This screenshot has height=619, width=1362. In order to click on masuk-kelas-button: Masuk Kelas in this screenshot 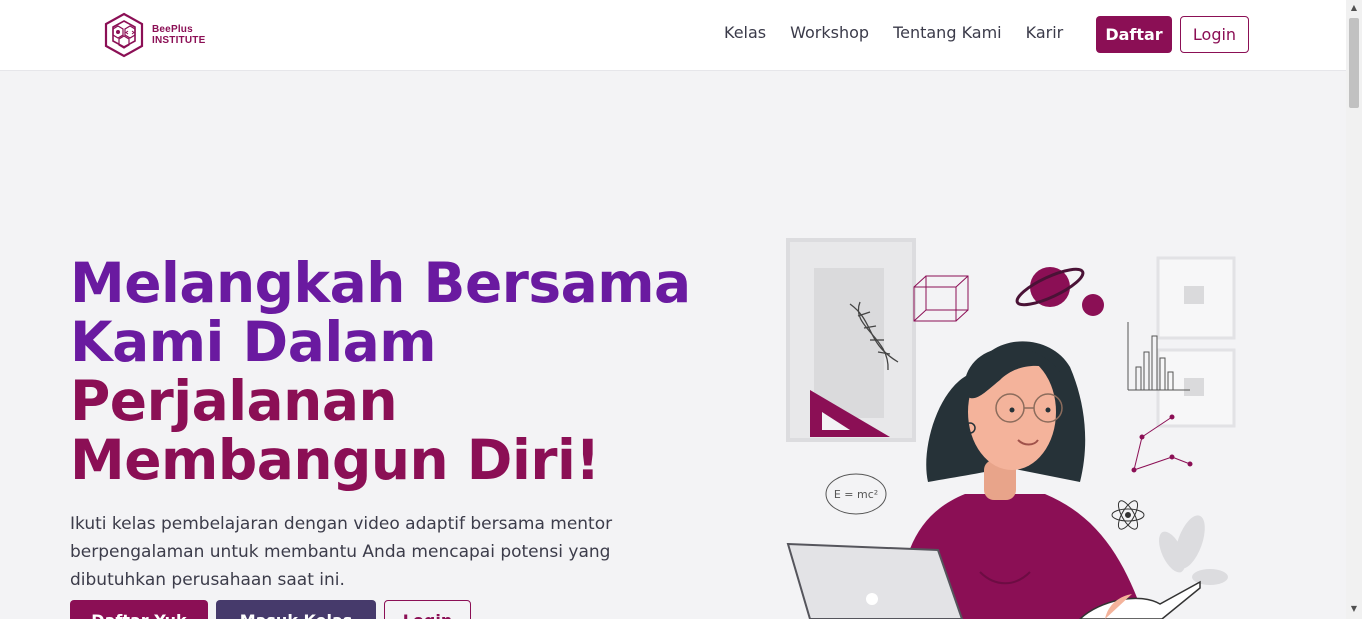, I will do `click(296, 609)`.